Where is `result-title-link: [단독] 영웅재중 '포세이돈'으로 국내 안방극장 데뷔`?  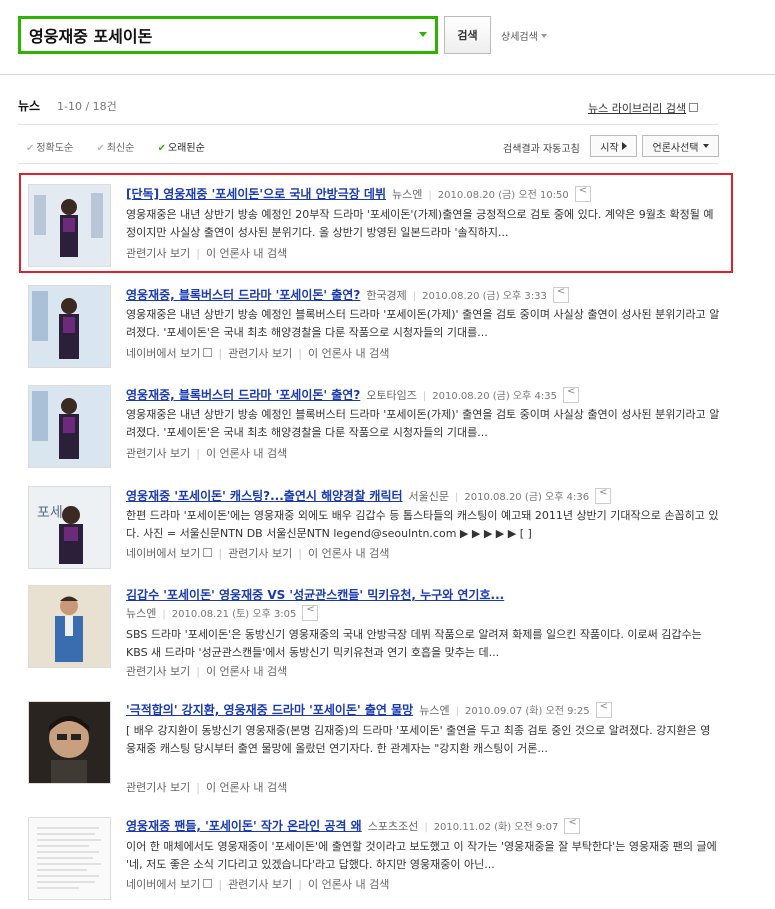 result-title-link: [단독] 영웅재중 '포세이돈'으로 국내 안방극장 데뷔 is located at coordinates (256, 194).